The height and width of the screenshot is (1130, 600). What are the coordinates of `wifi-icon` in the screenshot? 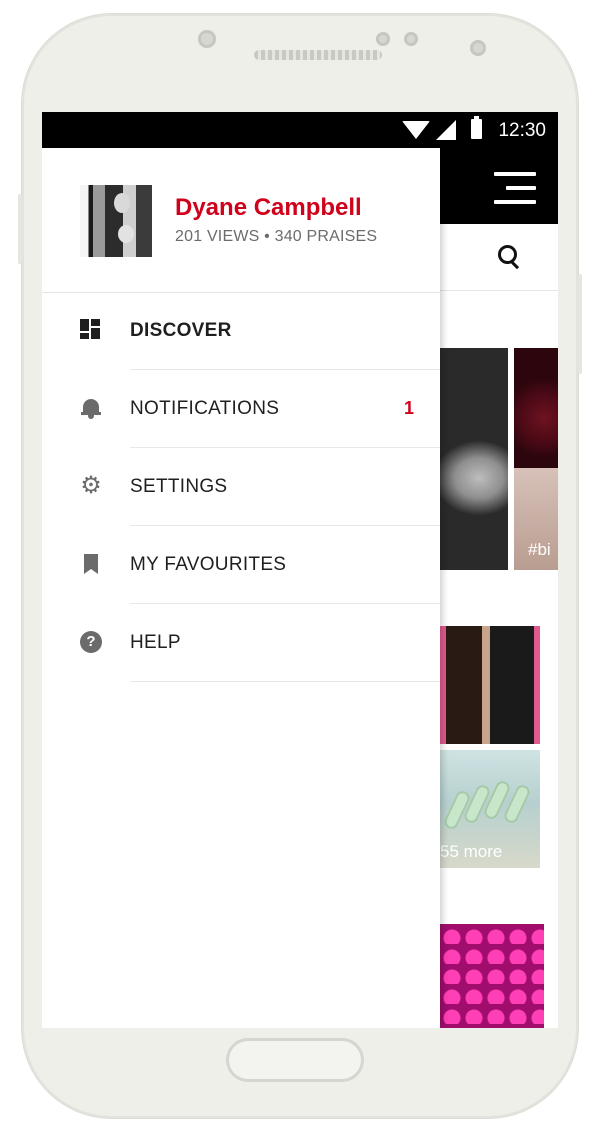 It's located at (416, 130).